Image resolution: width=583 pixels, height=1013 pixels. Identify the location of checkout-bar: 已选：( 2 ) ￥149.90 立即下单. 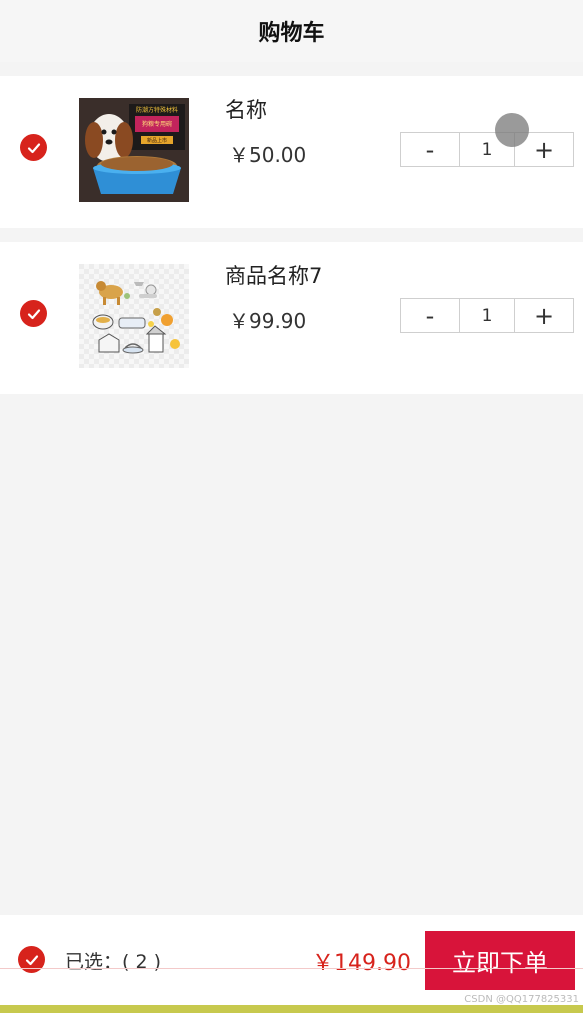
(291, 960).